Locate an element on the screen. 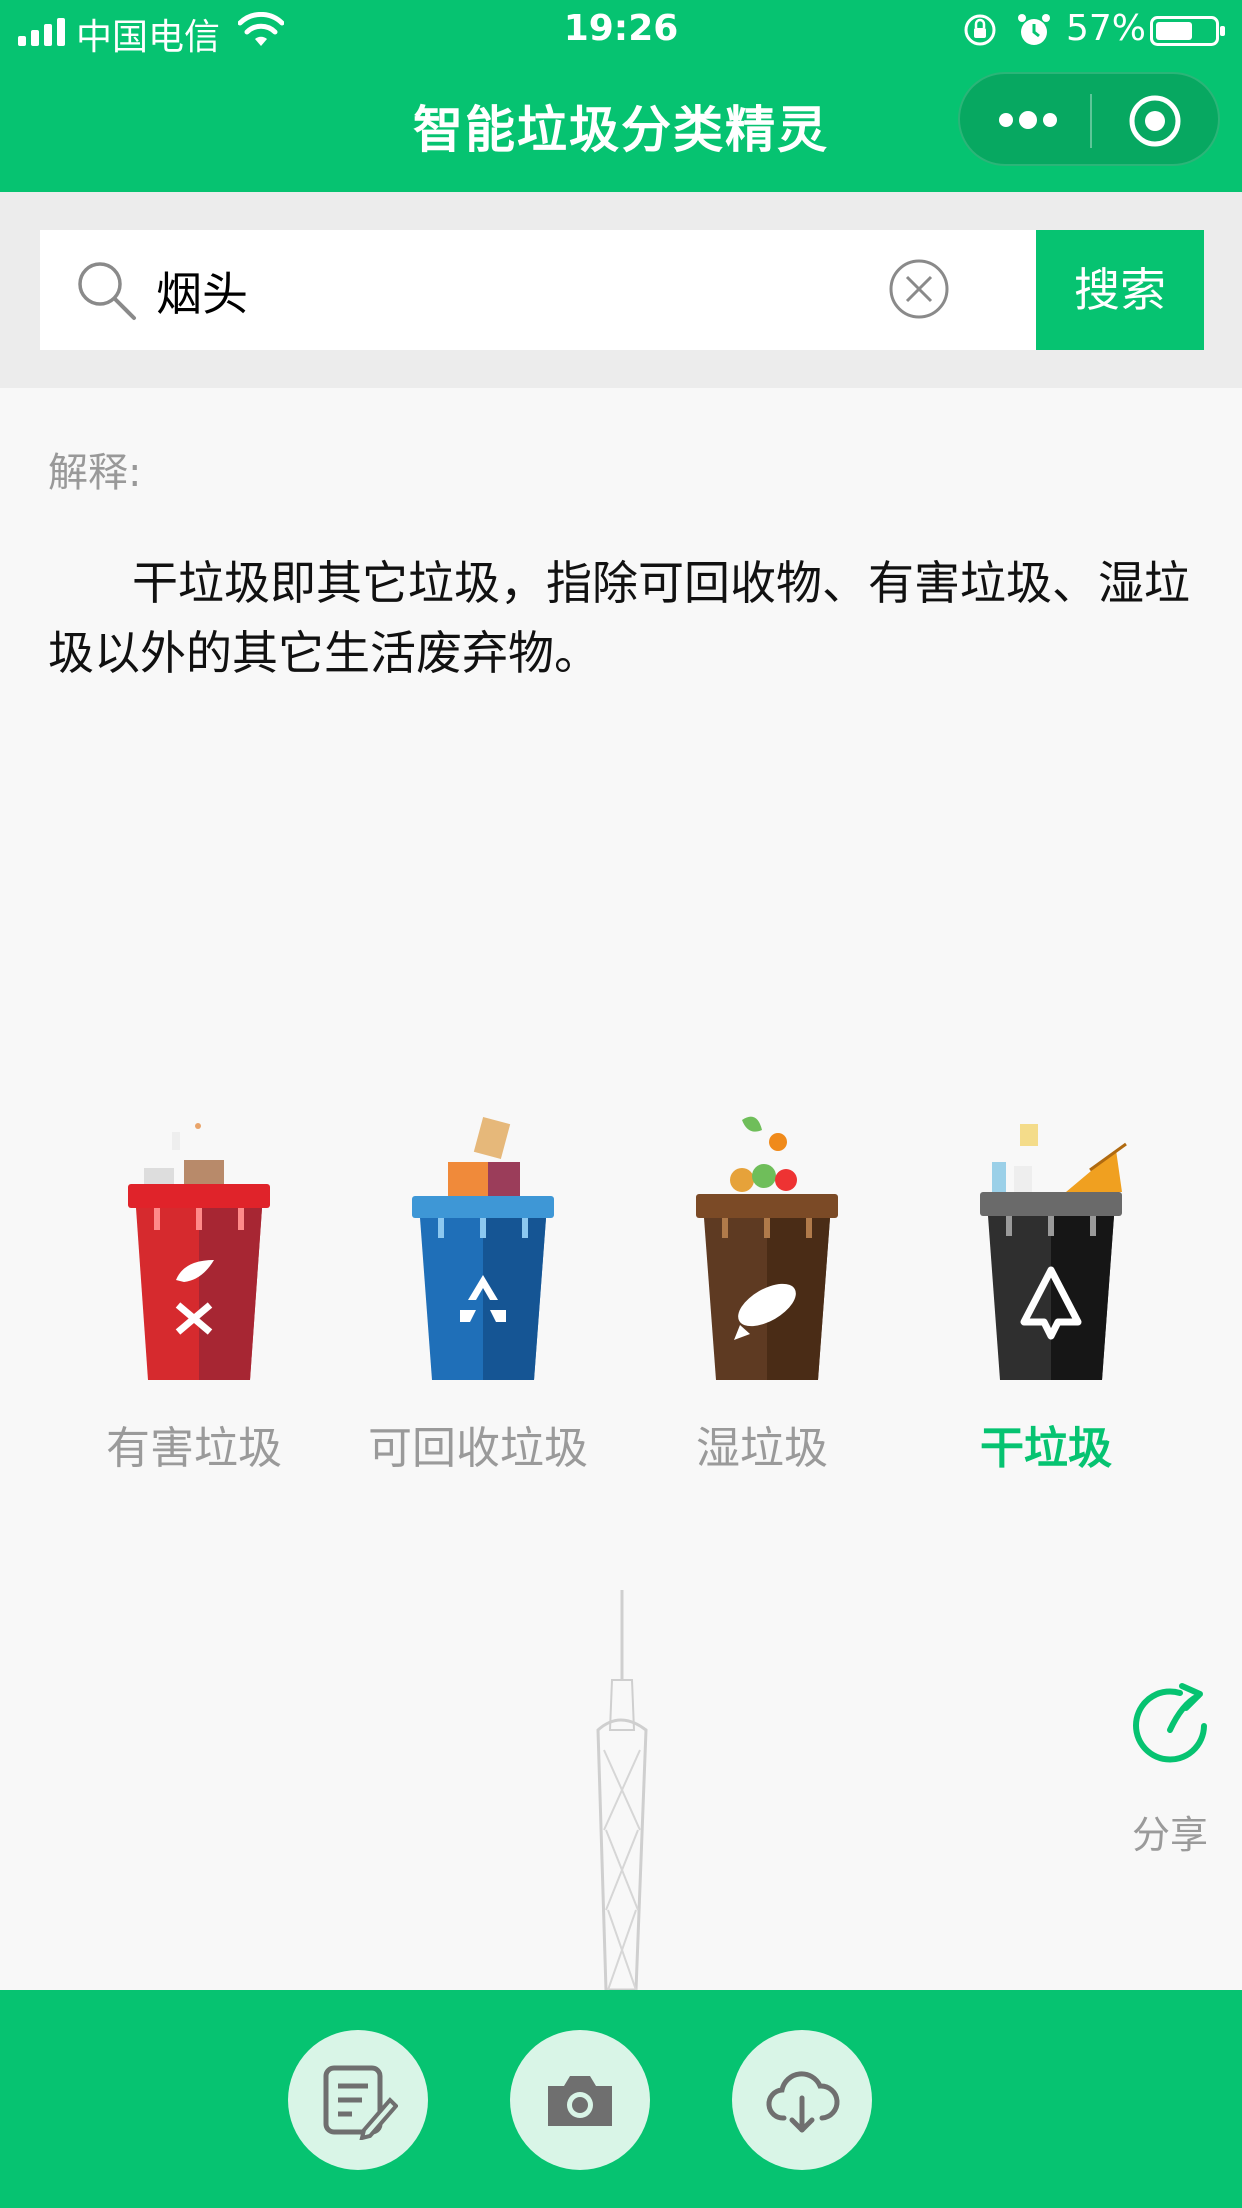 Image resolution: width=1242 pixels, height=2208 pixels. explanation-text: 干垃圾即其它垃圾，指除可回收物、有害垃圾、湿垃圾以外的其它生活废弃物。 is located at coordinates (619, 618).